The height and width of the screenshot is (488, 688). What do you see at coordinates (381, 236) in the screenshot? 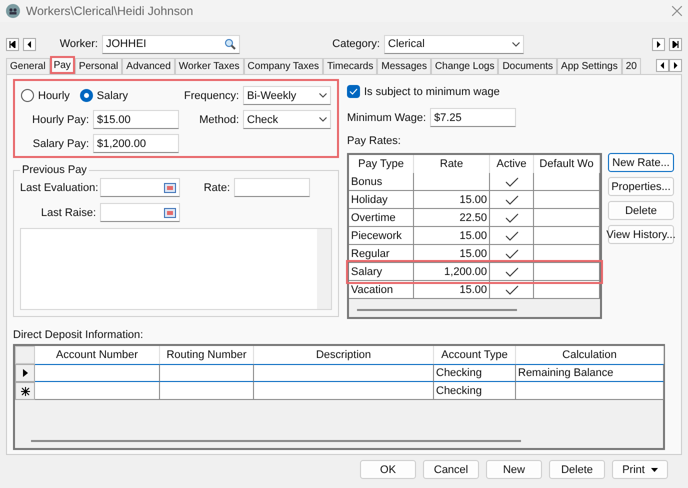
I see `table-cell: Piecework` at bounding box center [381, 236].